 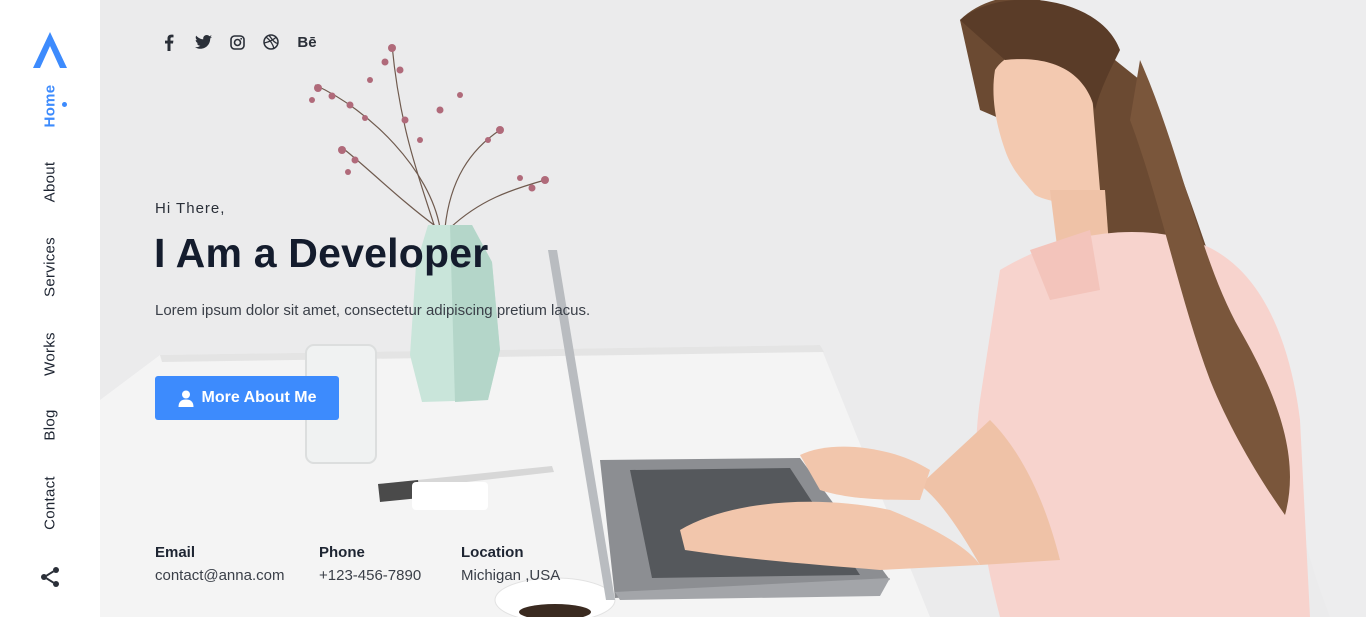 I want to click on logo-icon, so click(x=50, y=50).